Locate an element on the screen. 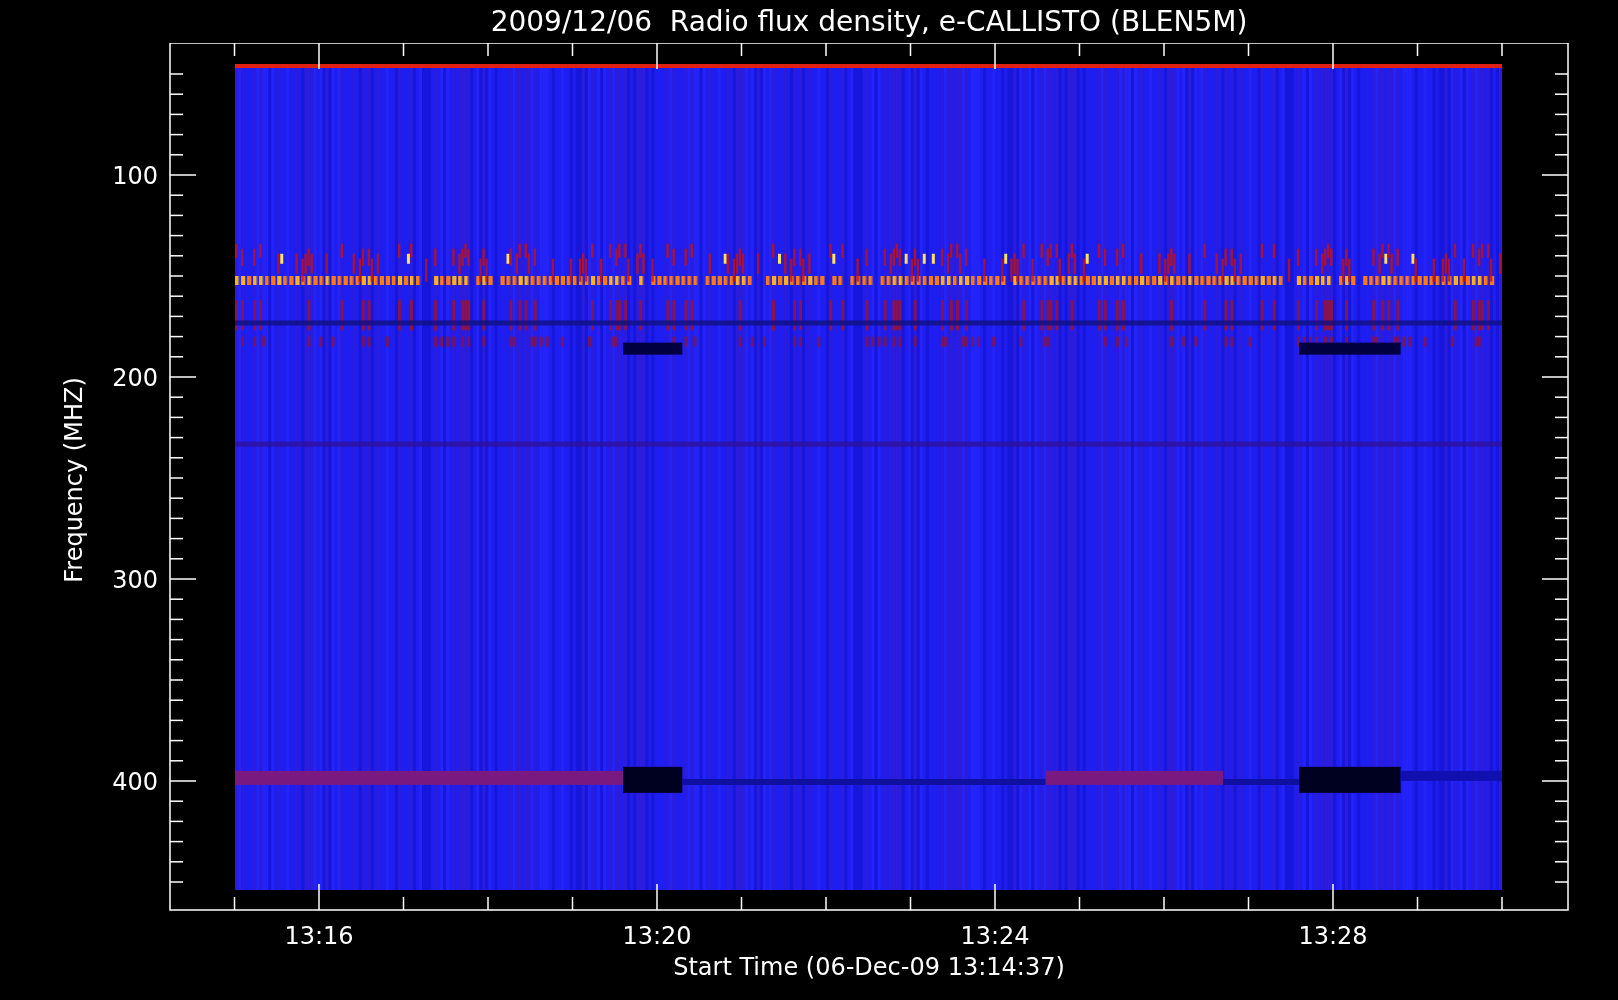  y-tick-label: 100 is located at coordinates (135, 176).